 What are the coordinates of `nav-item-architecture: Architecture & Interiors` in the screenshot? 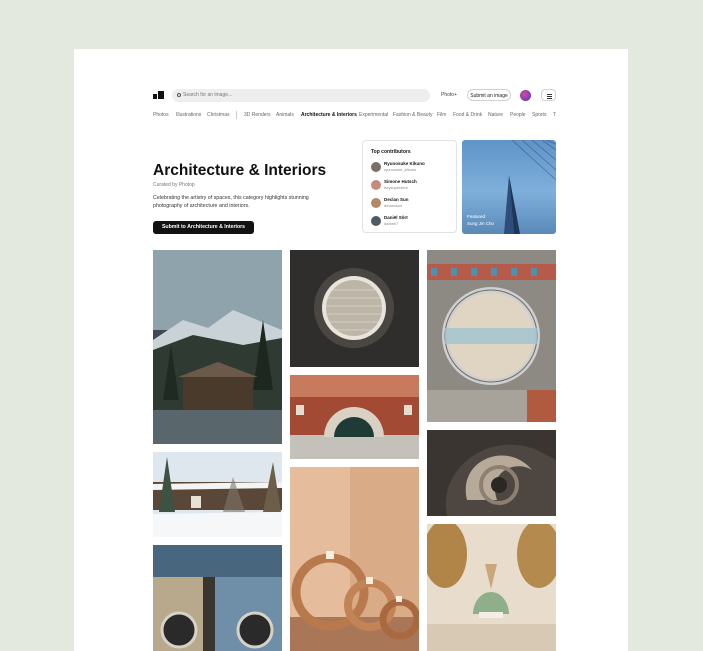 It's located at (329, 115).